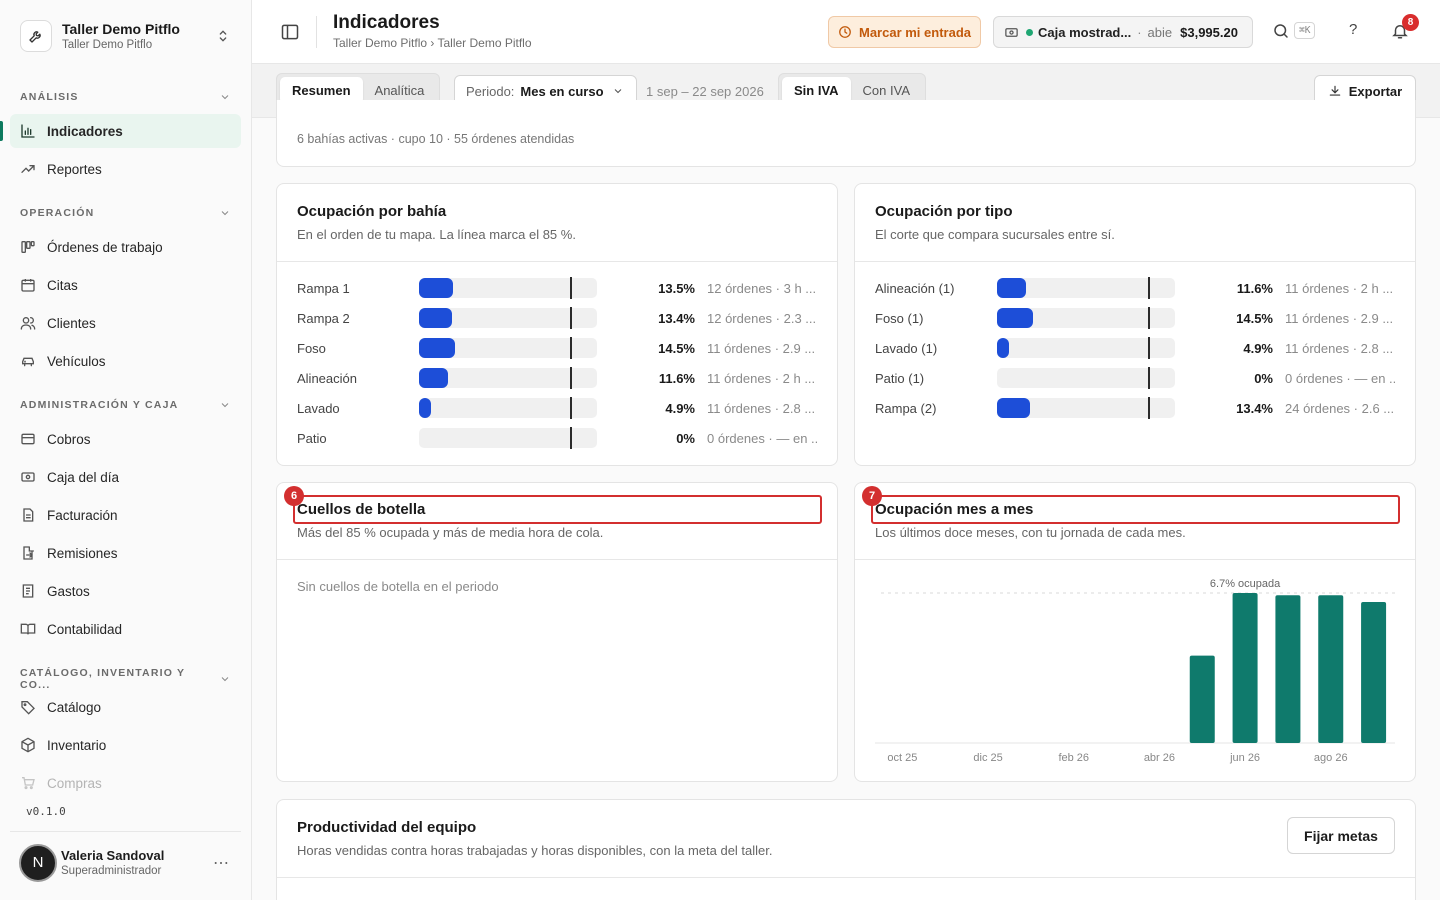 This screenshot has height=900, width=1440. Describe the element at coordinates (125, 97) in the screenshot. I see `section-analisis: ANÁLISIS` at that location.